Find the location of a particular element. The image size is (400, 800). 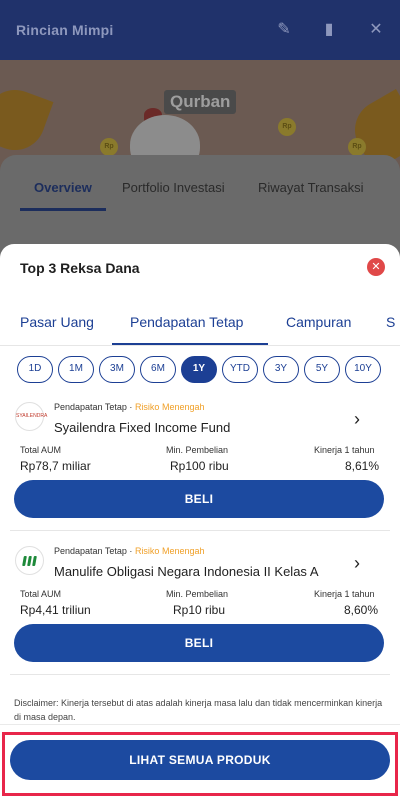

period-1y: 1Y is located at coordinates (199, 369).